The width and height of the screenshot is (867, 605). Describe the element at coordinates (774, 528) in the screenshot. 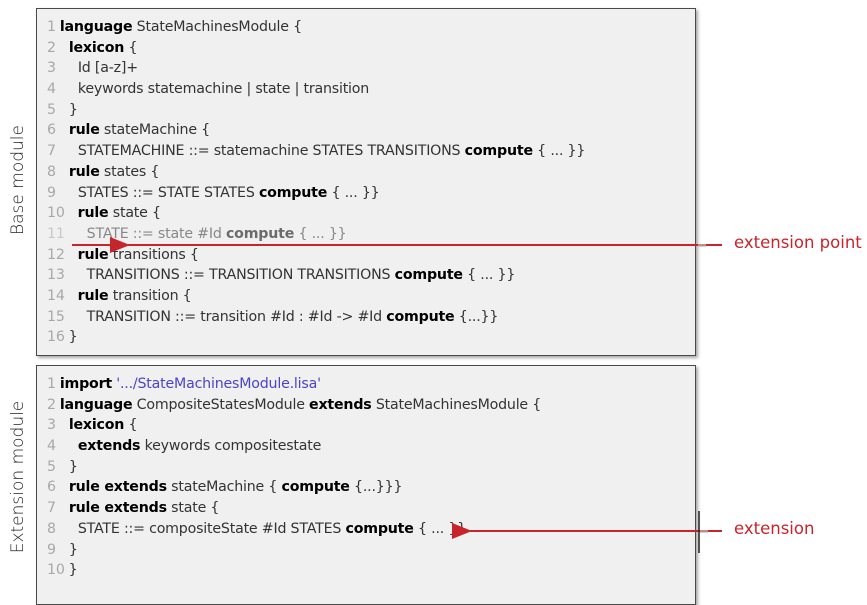

I see `extension-callout: extension` at that location.